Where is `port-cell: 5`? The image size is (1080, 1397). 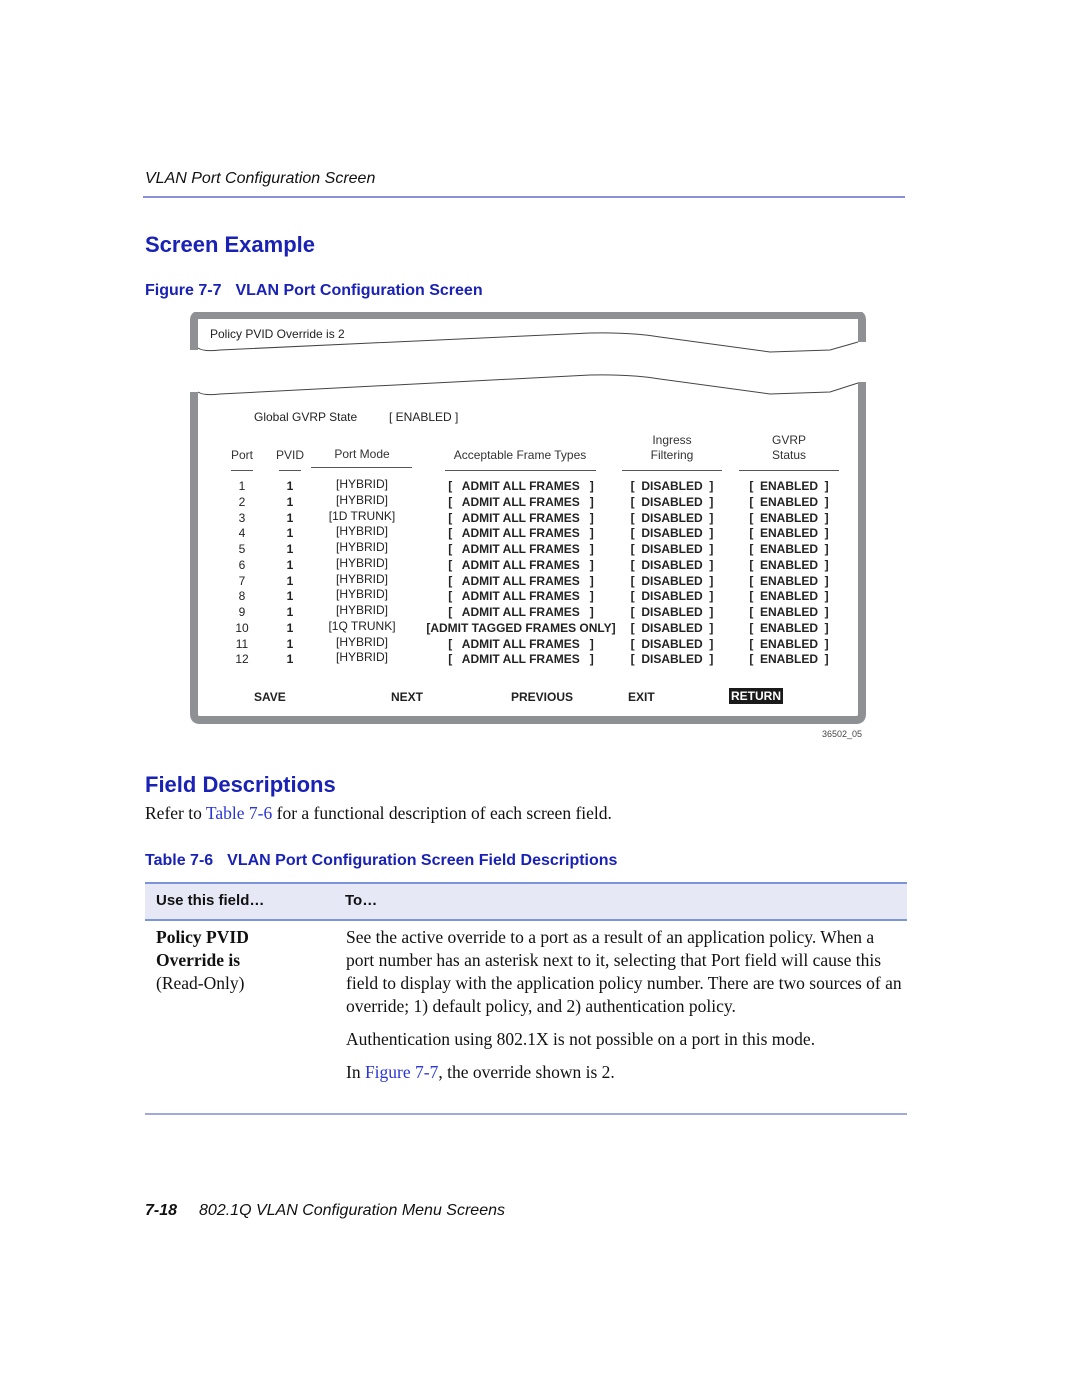 port-cell: 5 is located at coordinates (242, 549).